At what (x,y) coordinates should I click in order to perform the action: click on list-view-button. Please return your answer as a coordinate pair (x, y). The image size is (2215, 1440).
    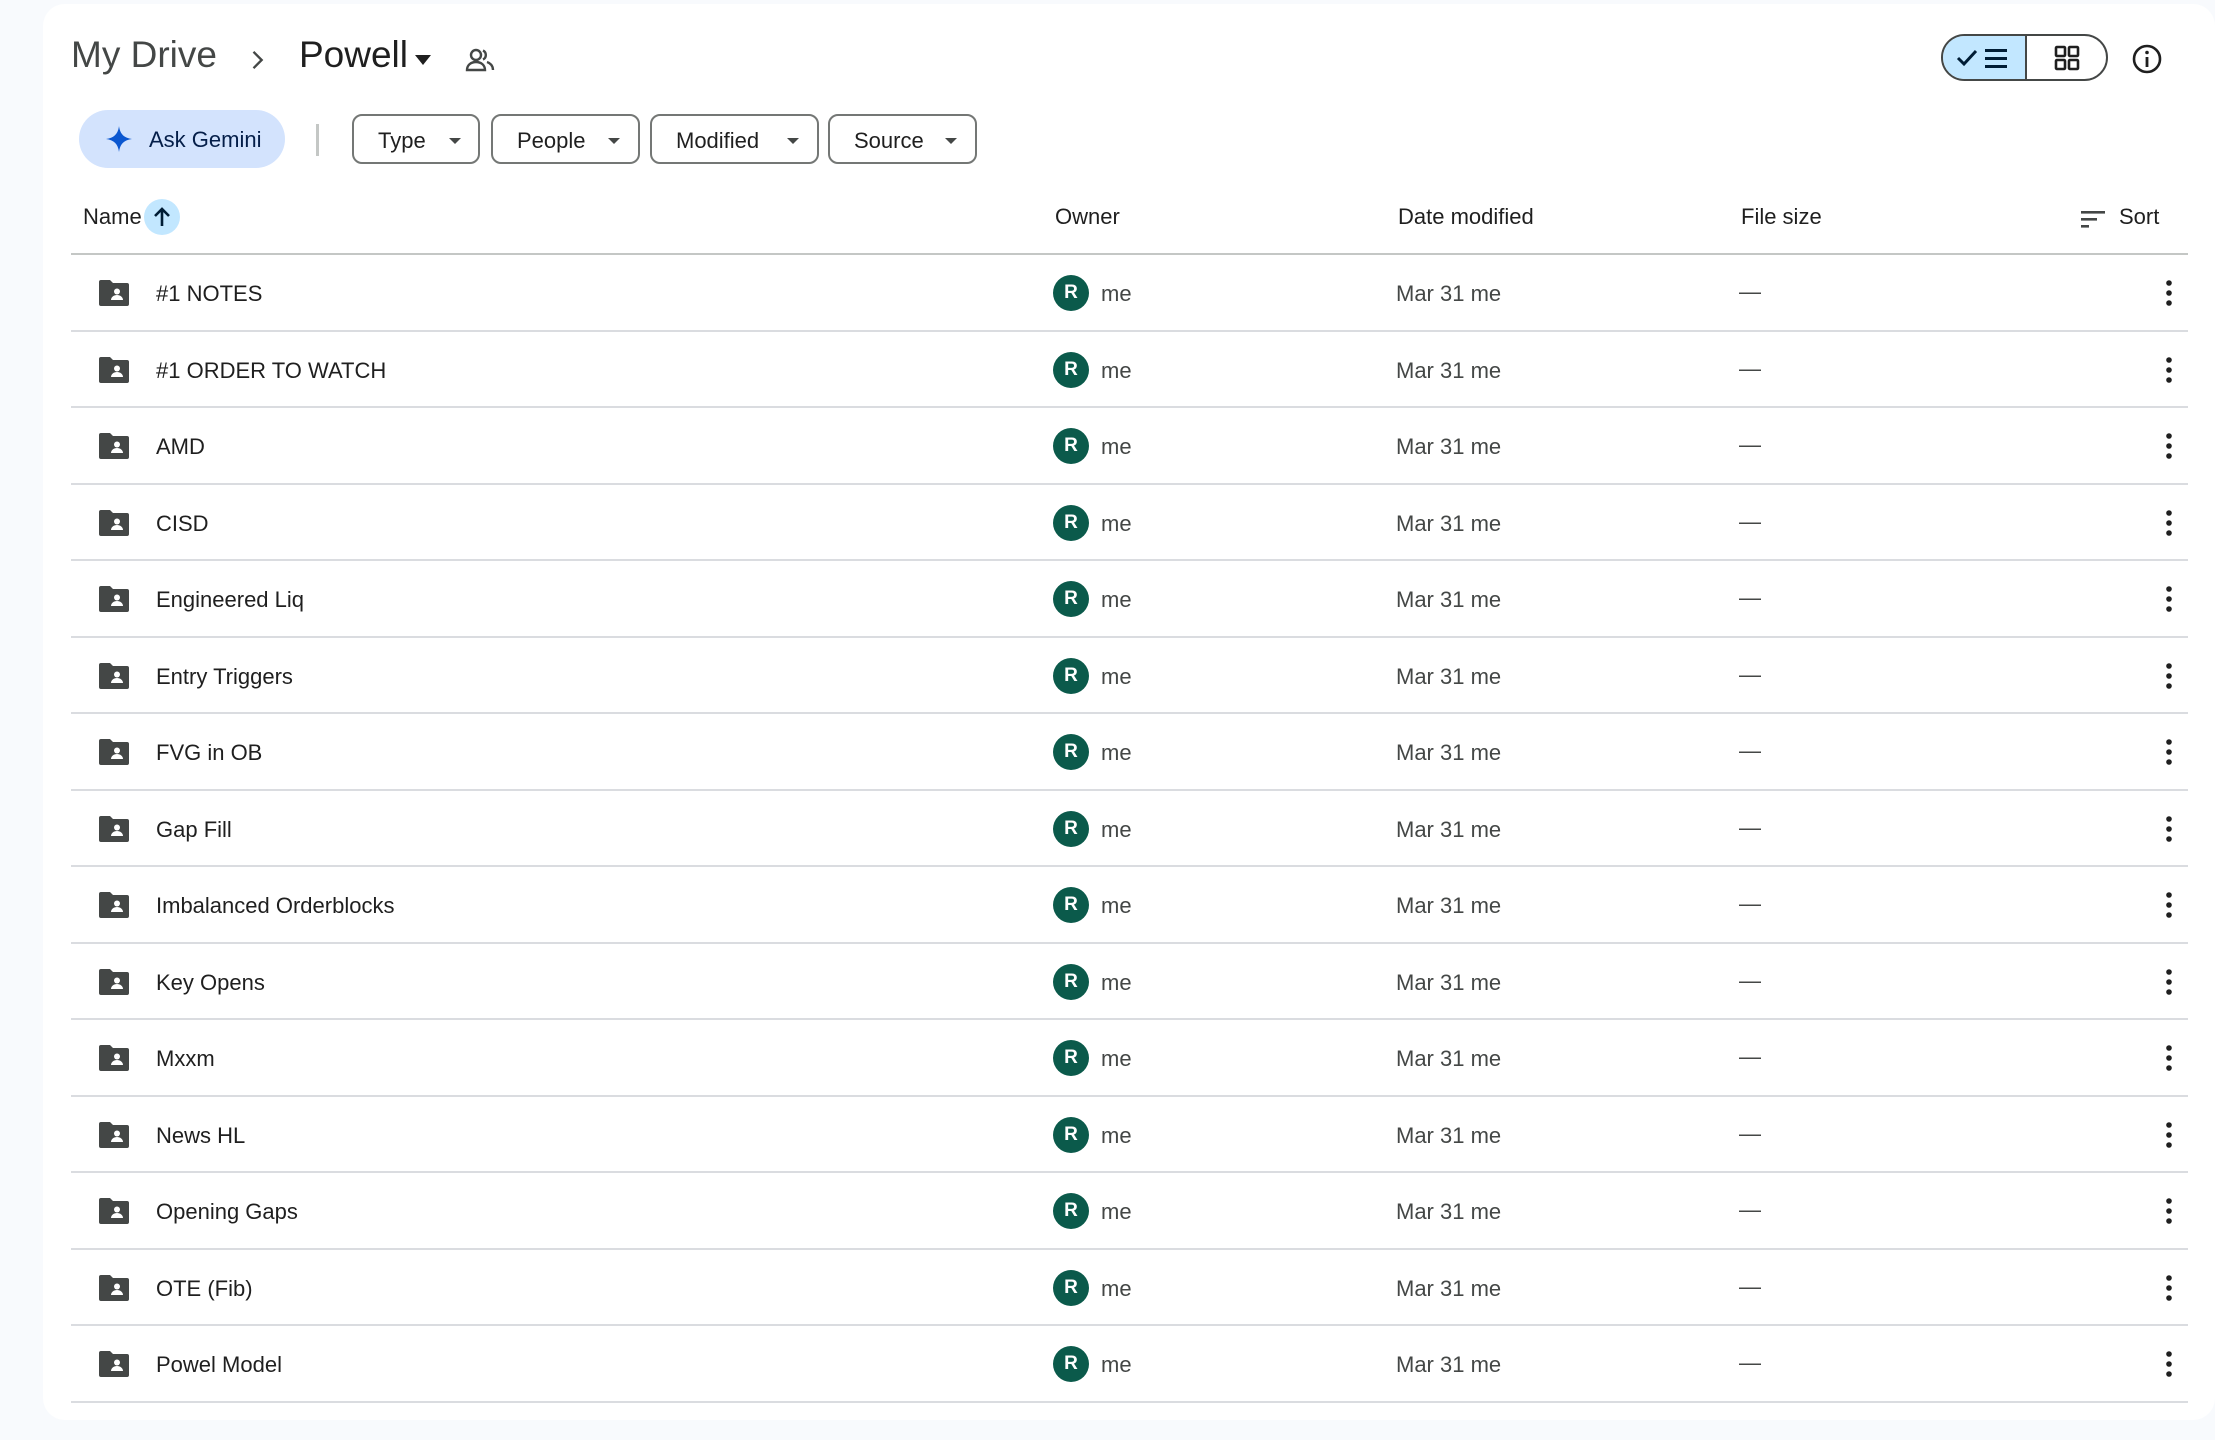
    Looking at the image, I should click on (1985, 57).